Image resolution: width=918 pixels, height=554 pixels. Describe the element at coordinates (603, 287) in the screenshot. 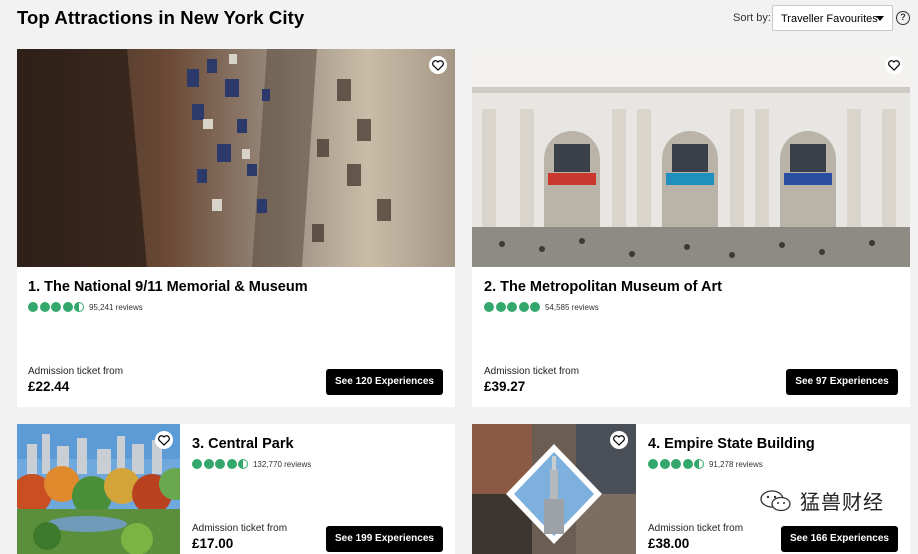

I see `attraction-title: 2. The Metropolitan Museum of Art` at that location.